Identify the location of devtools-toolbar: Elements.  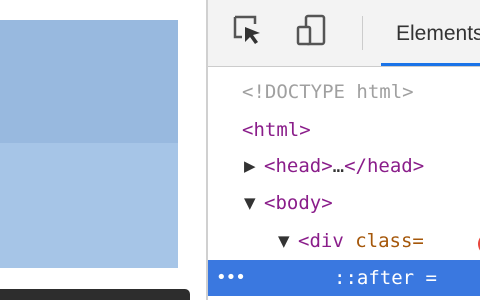
(344, 33).